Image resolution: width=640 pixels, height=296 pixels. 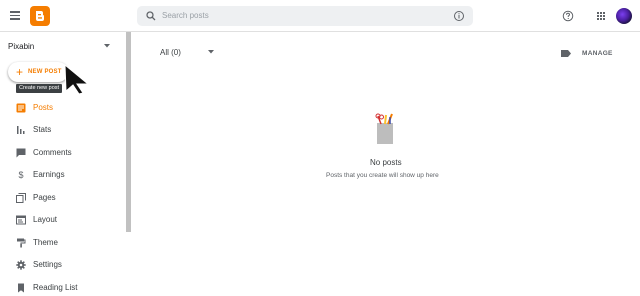 What do you see at coordinates (597, 53) in the screenshot?
I see `manage-labels-button: MANAGE` at bounding box center [597, 53].